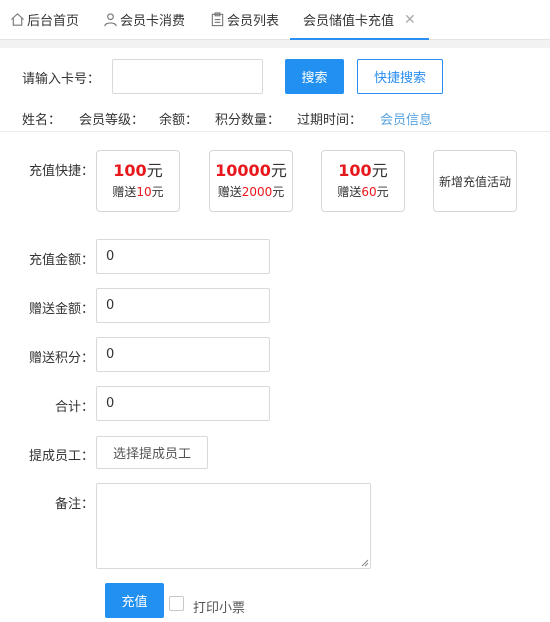 The width and height of the screenshot is (550, 622). What do you see at coordinates (152, 452) in the screenshot?
I see `select-staff-button: 选择提成员工` at bounding box center [152, 452].